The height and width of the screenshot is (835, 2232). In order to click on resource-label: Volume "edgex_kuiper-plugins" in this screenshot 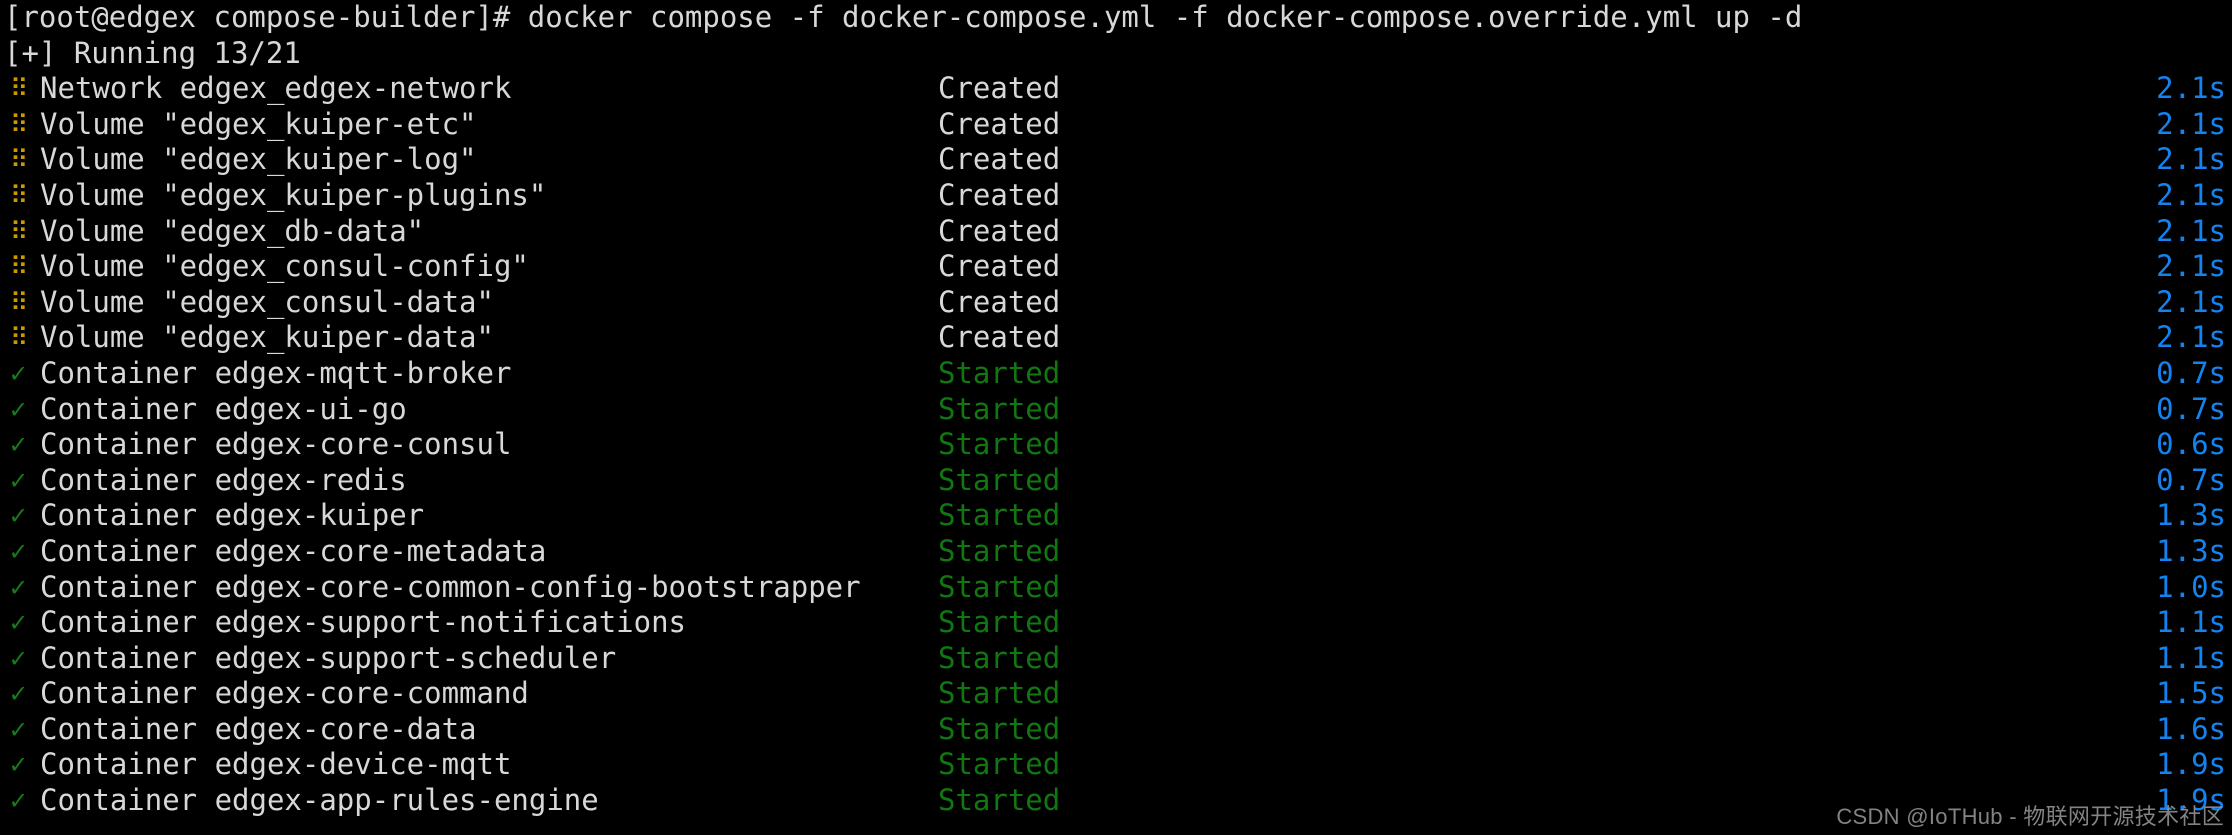, I will do `click(293, 194)`.